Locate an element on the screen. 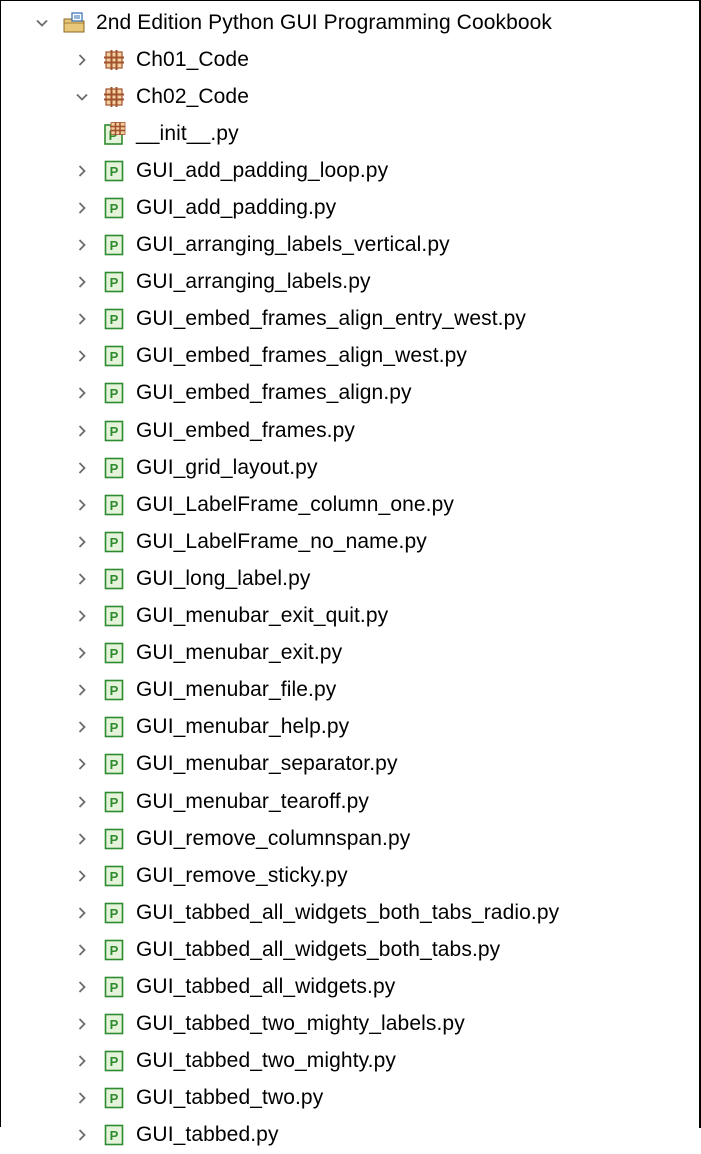  tree-item-ch01-code: Ch01_Code is located at coordinates (349, 59).